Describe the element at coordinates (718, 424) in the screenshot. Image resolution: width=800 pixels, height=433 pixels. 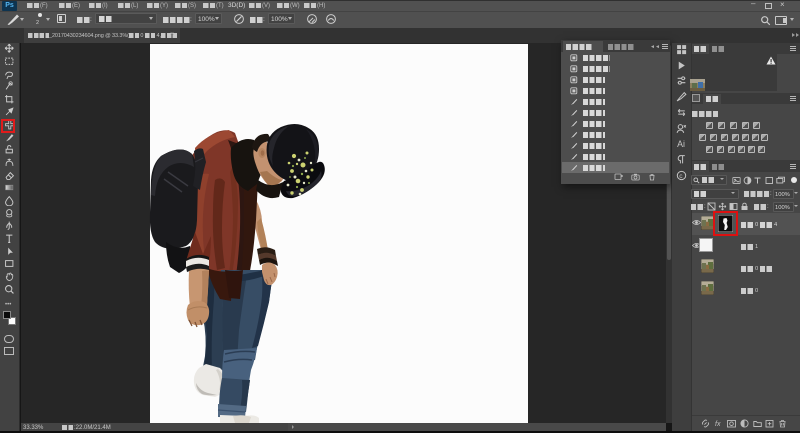
I see `svg-text: fx` at that location.